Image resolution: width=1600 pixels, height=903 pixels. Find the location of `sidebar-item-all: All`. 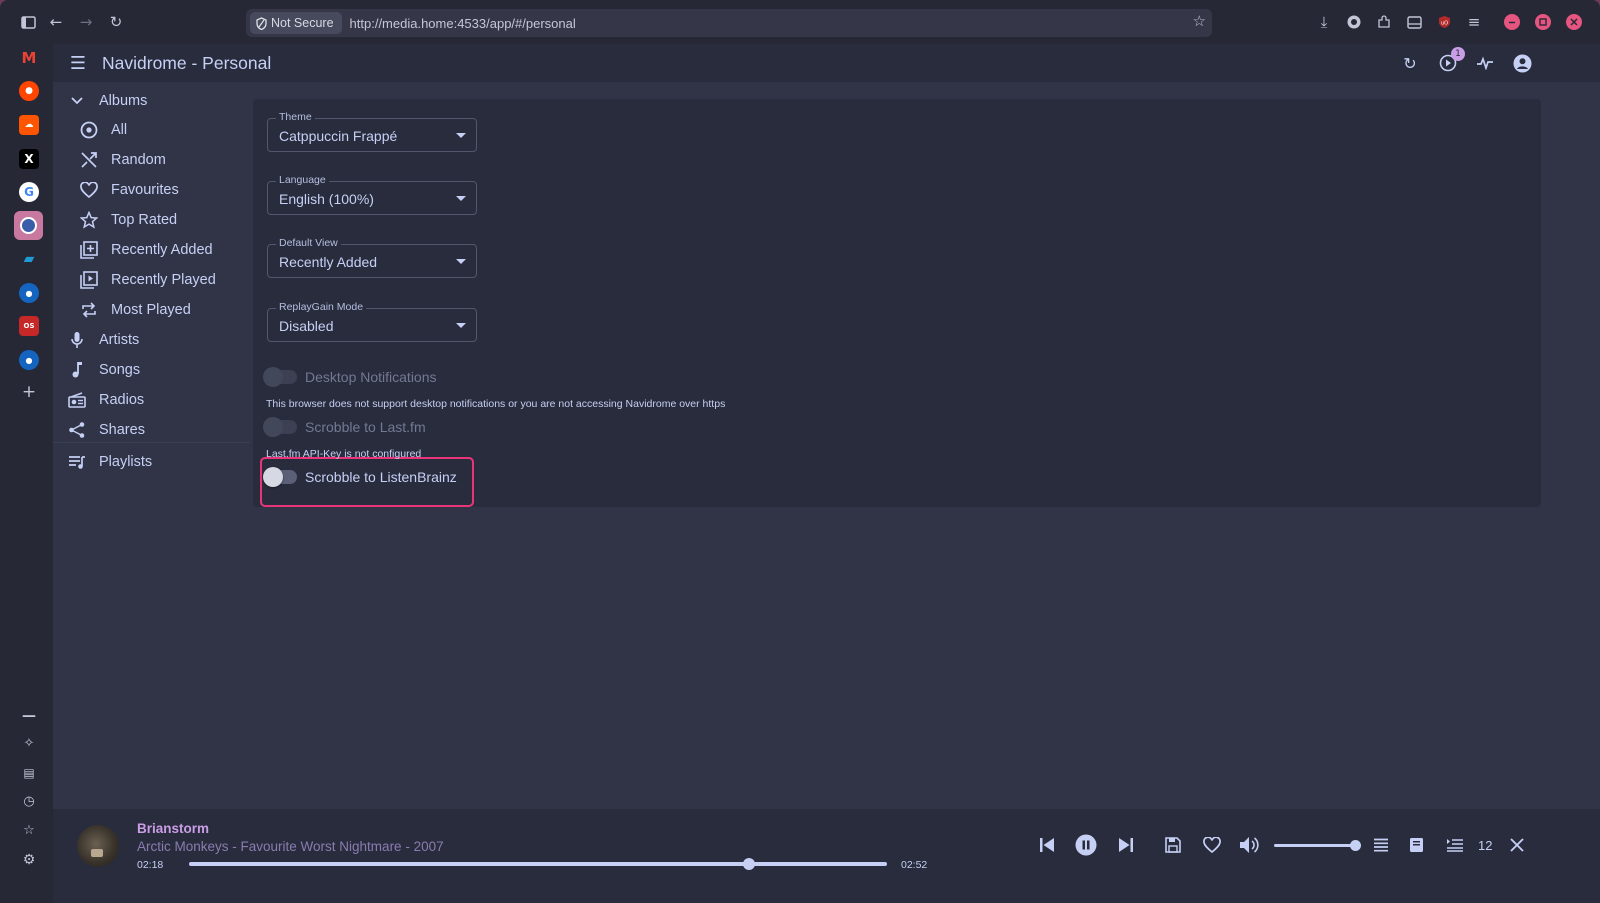

sidebar-item-all: All is located at coordinates (103, 130).